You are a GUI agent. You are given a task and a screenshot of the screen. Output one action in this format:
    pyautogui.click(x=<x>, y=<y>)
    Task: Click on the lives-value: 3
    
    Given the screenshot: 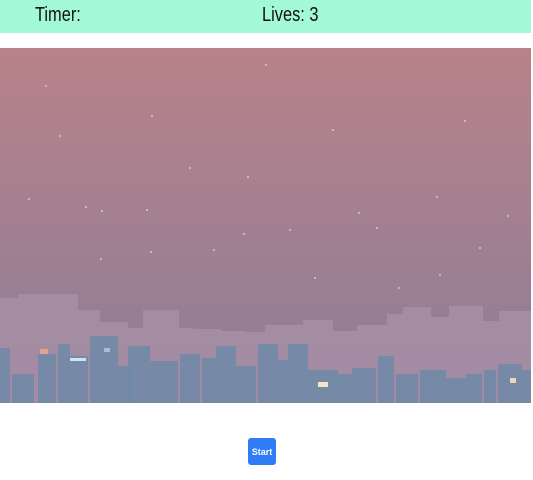 What is the action you would take?
    pyautogui.click(x=314, y=15)
    